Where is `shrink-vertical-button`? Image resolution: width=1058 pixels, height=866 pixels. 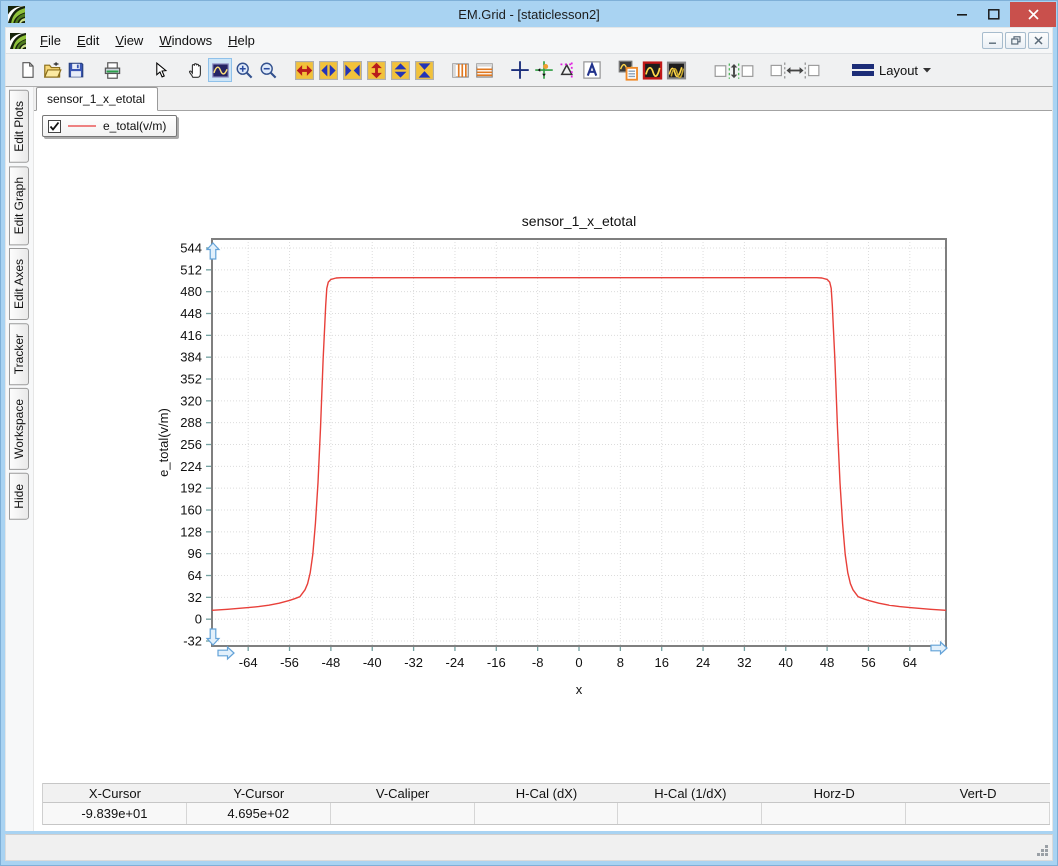 shrink-vertical-button is located at coordinates (424, 70).